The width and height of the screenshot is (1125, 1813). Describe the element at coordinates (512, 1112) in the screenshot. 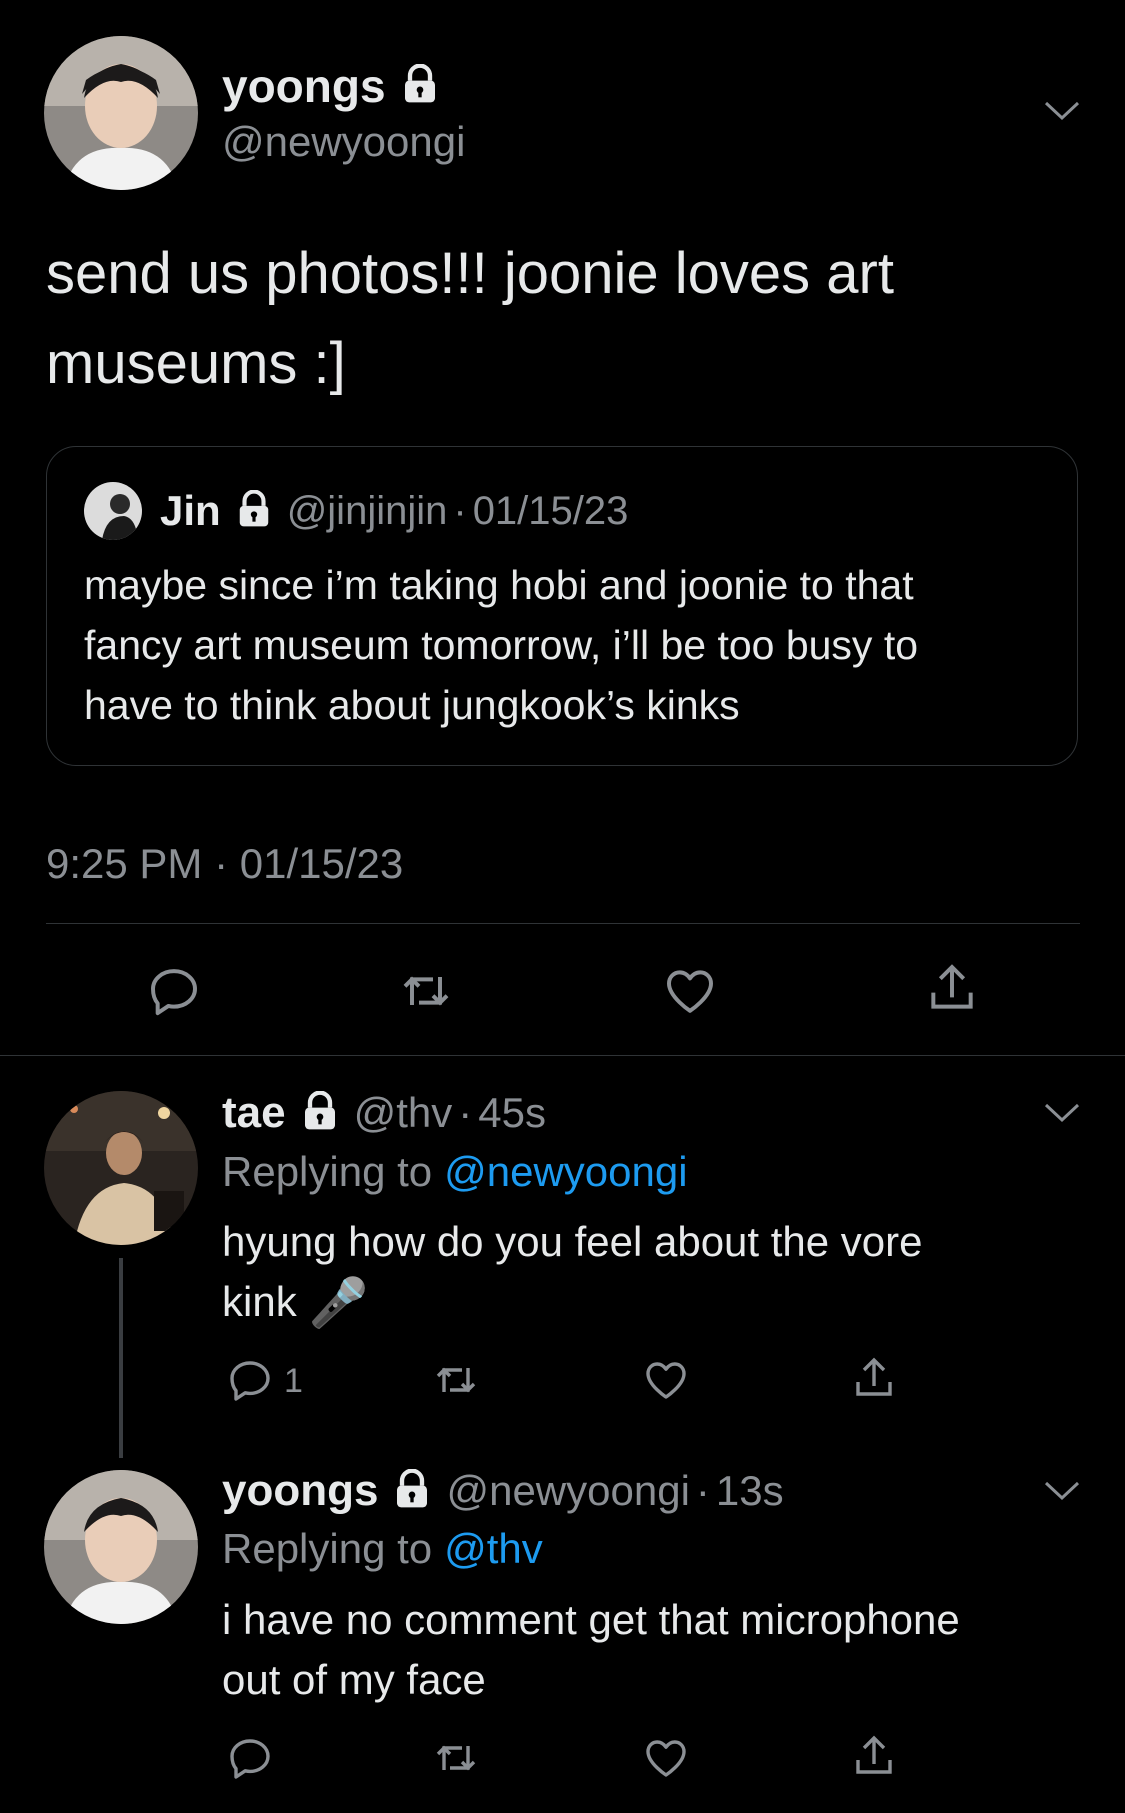

I see `reply-time: 45s` at that location.